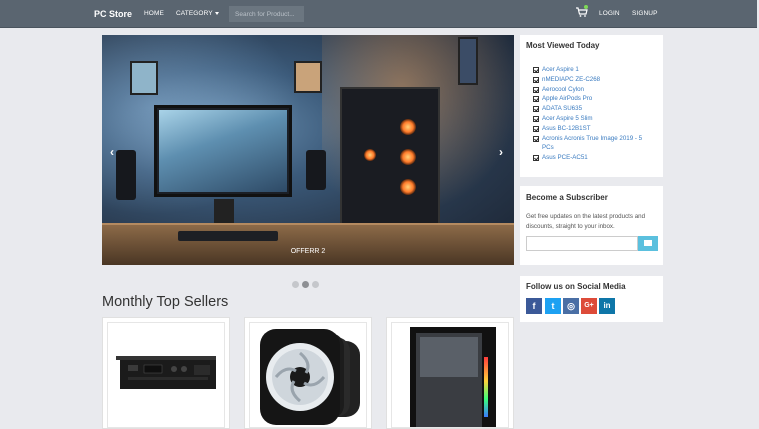 The height and width of the screenshot is (429, 759). I want to click on envelope-icon, so click(648, 243).